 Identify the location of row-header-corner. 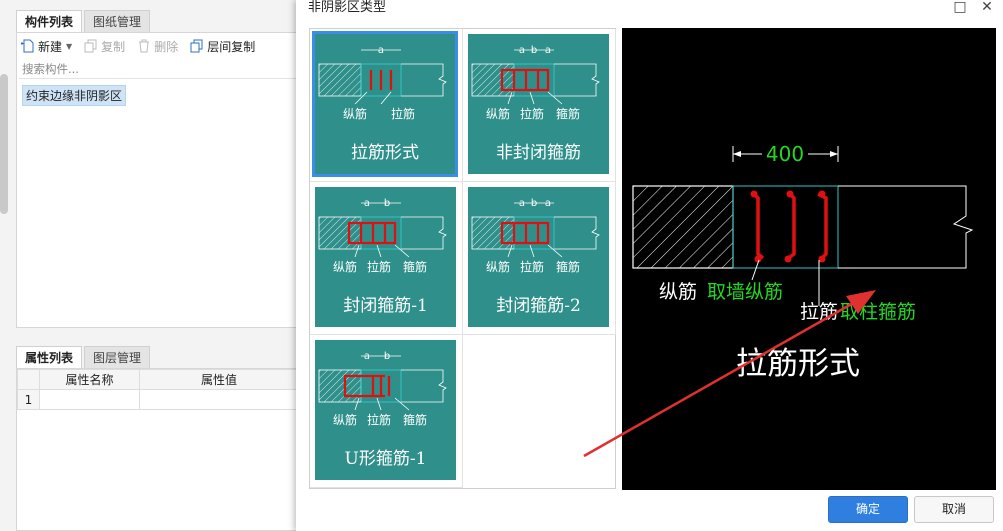
(28, 379).